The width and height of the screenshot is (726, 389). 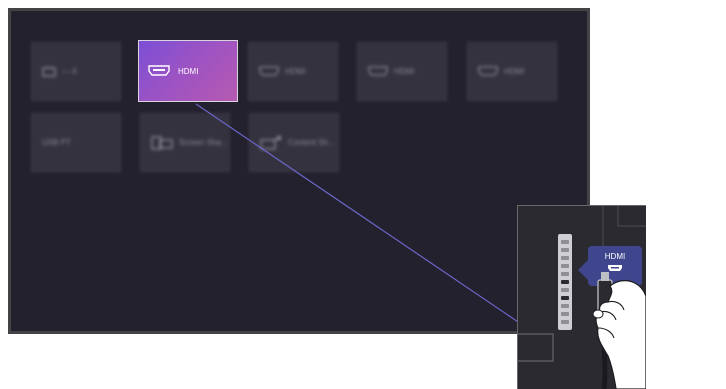 I want to click on screen-share-icon, so click(x=162, y=142).